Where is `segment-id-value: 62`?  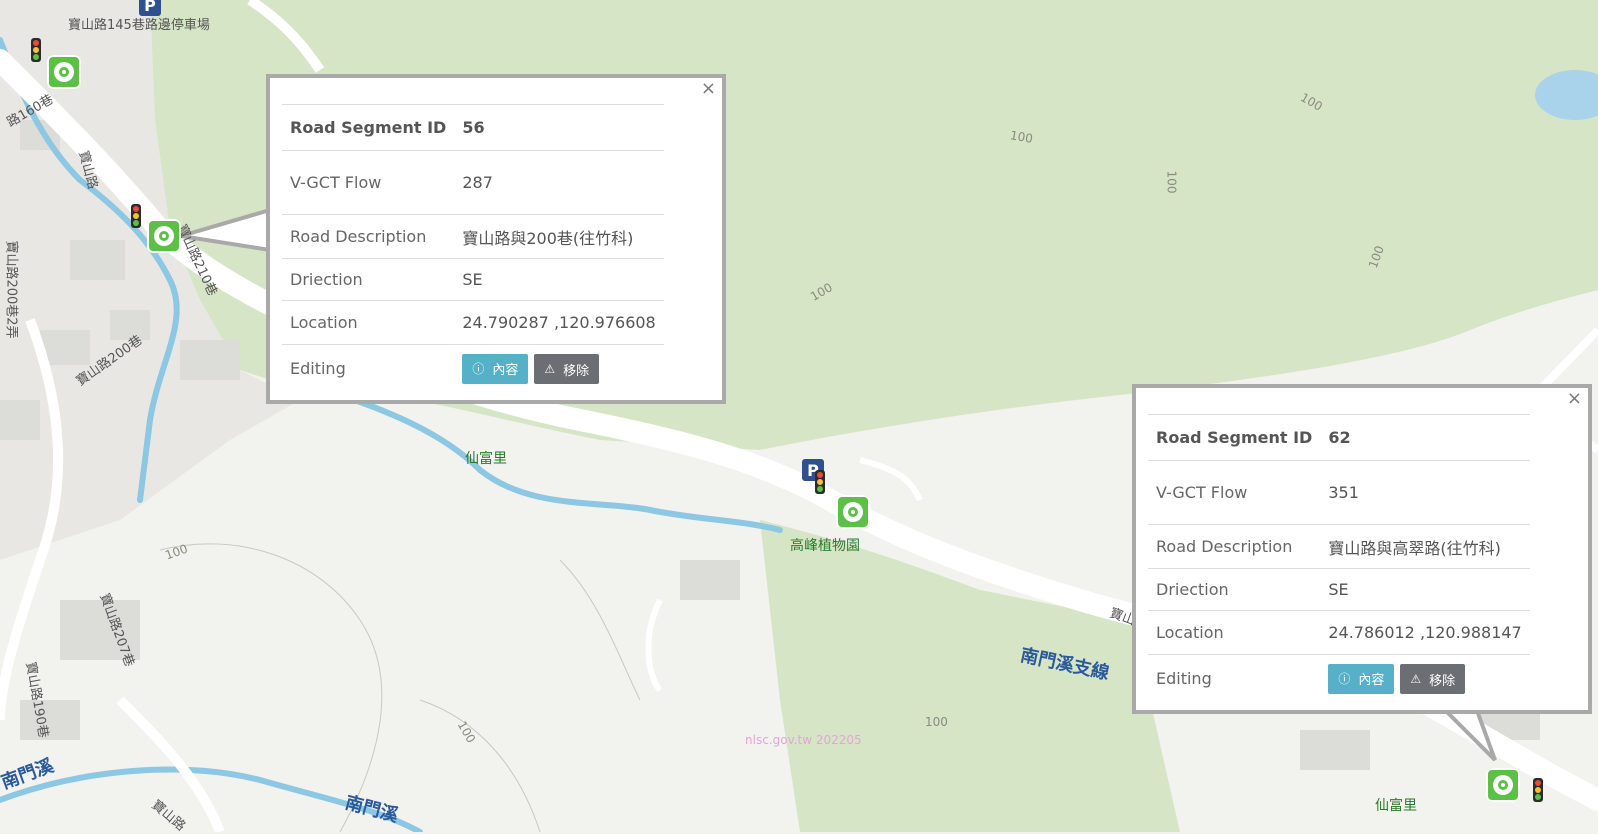
segment-id-value: 62 is located at coordinates (1425, 437).